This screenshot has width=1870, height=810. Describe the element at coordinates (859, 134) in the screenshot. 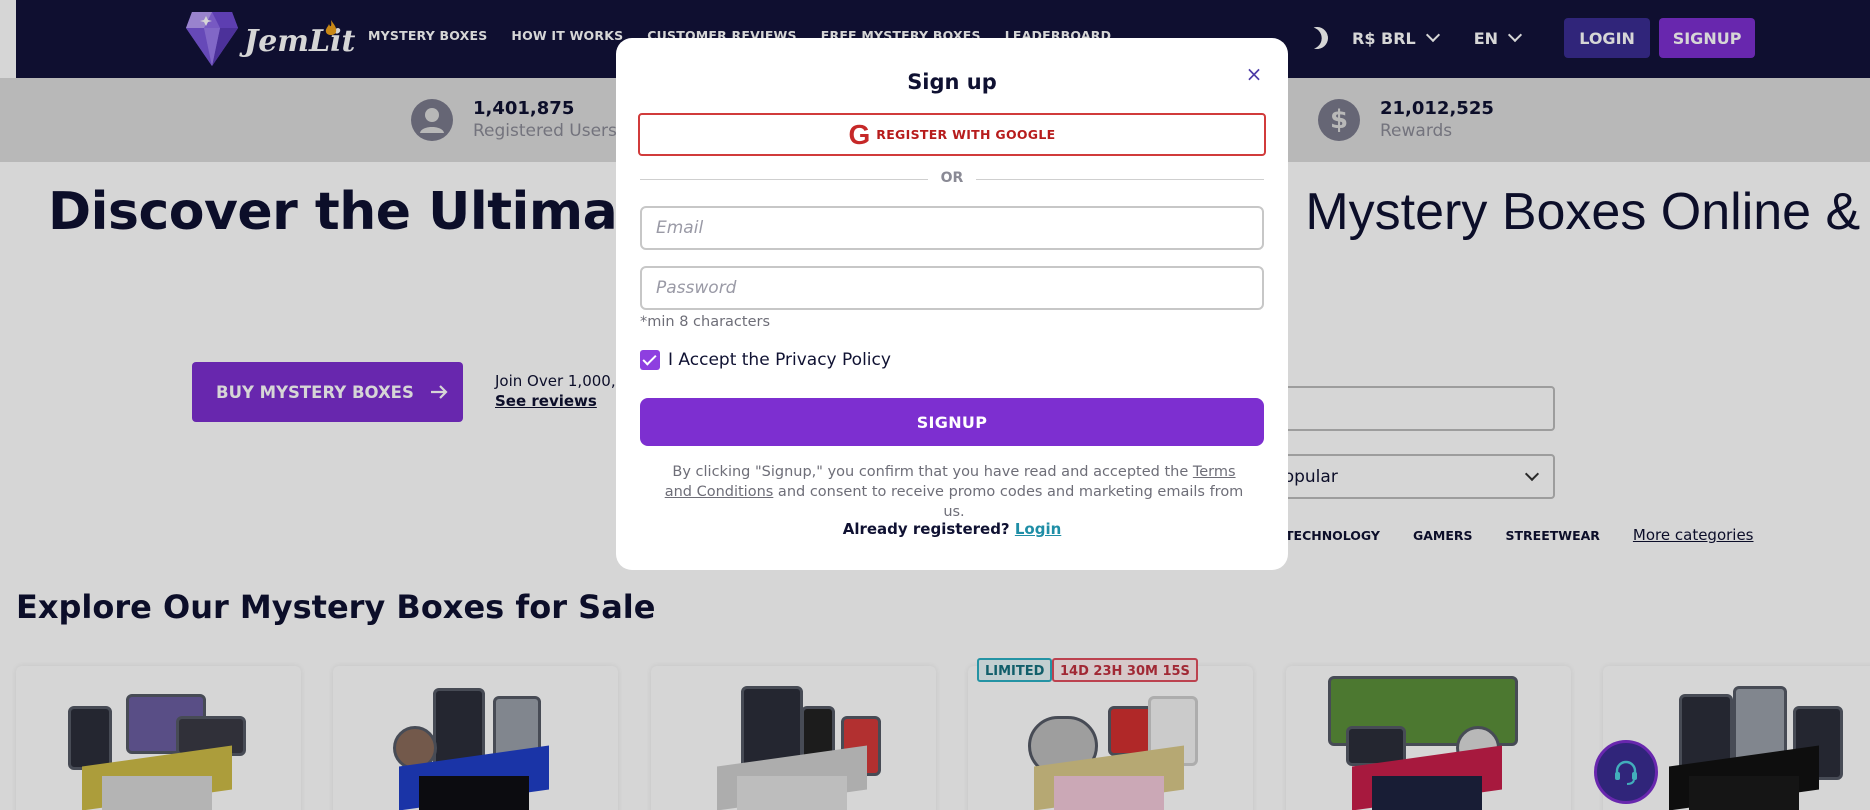

I see `google-icon: G` at that location.